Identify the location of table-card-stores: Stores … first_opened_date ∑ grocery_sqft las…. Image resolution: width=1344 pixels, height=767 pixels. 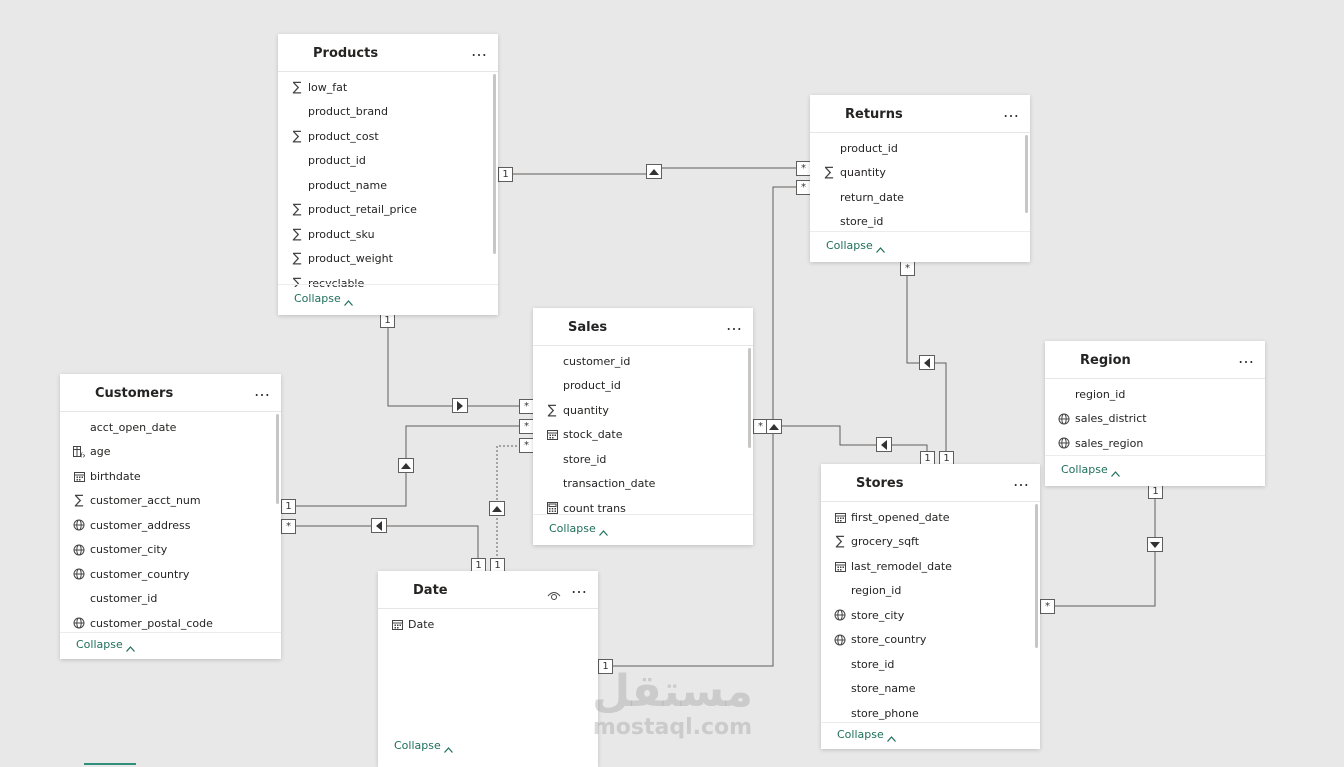
(930, 606).